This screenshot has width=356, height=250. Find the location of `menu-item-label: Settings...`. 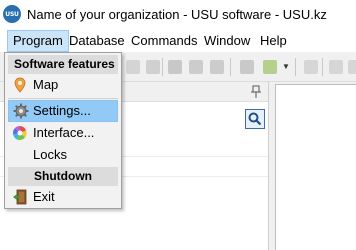

menu-item-label: Settings... is located at coordinates (62, 110).